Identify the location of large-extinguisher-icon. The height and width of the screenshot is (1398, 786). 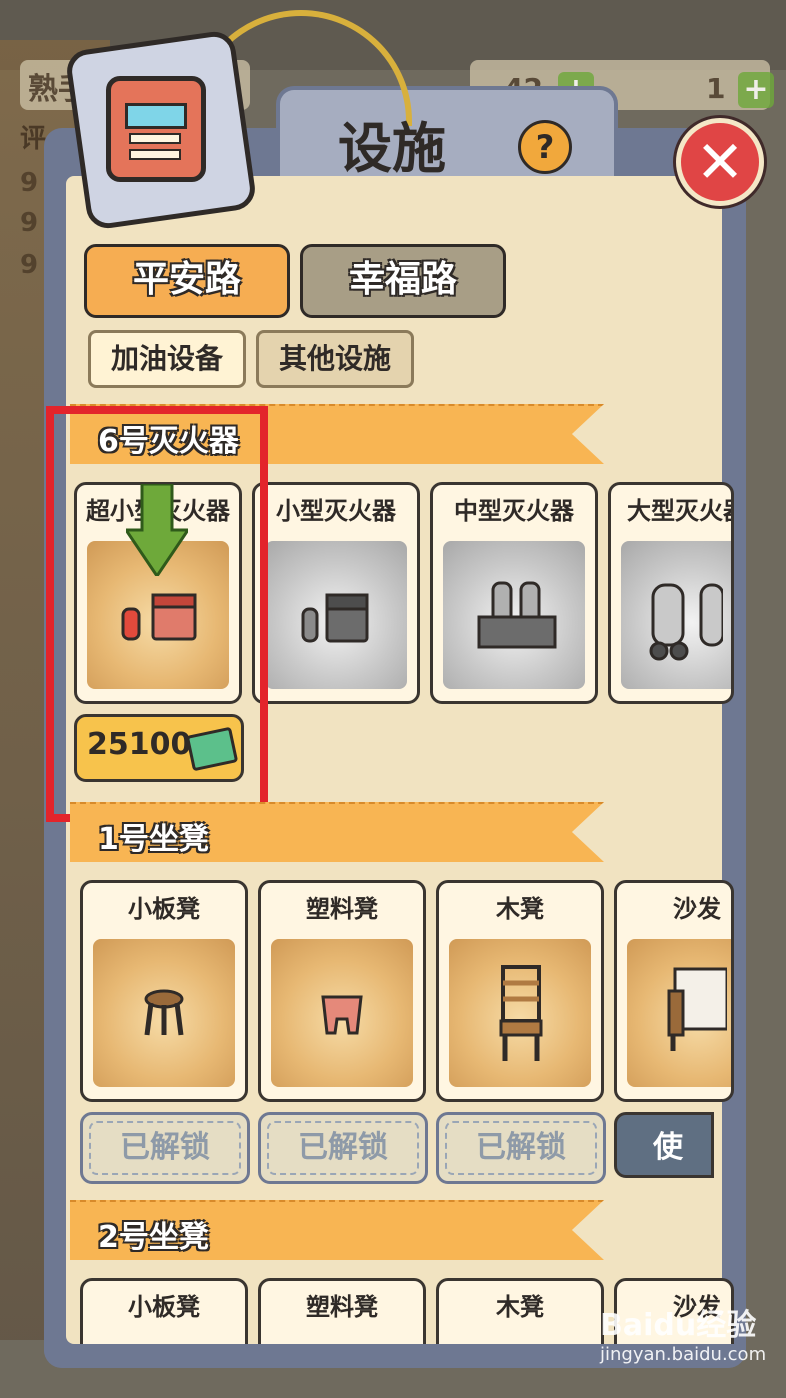
(686, 622).